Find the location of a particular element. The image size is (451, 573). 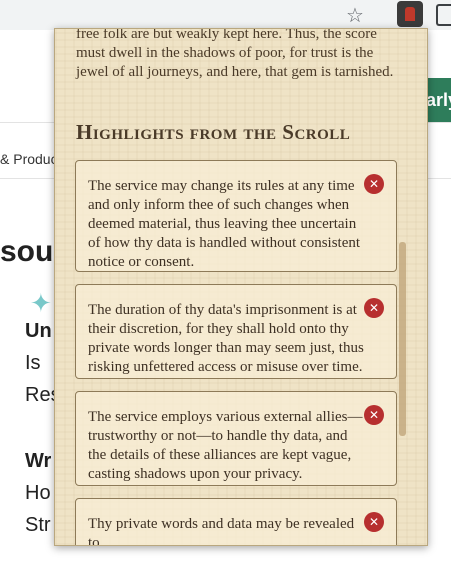

page-text: Wr is located at coordinates (38, 461).